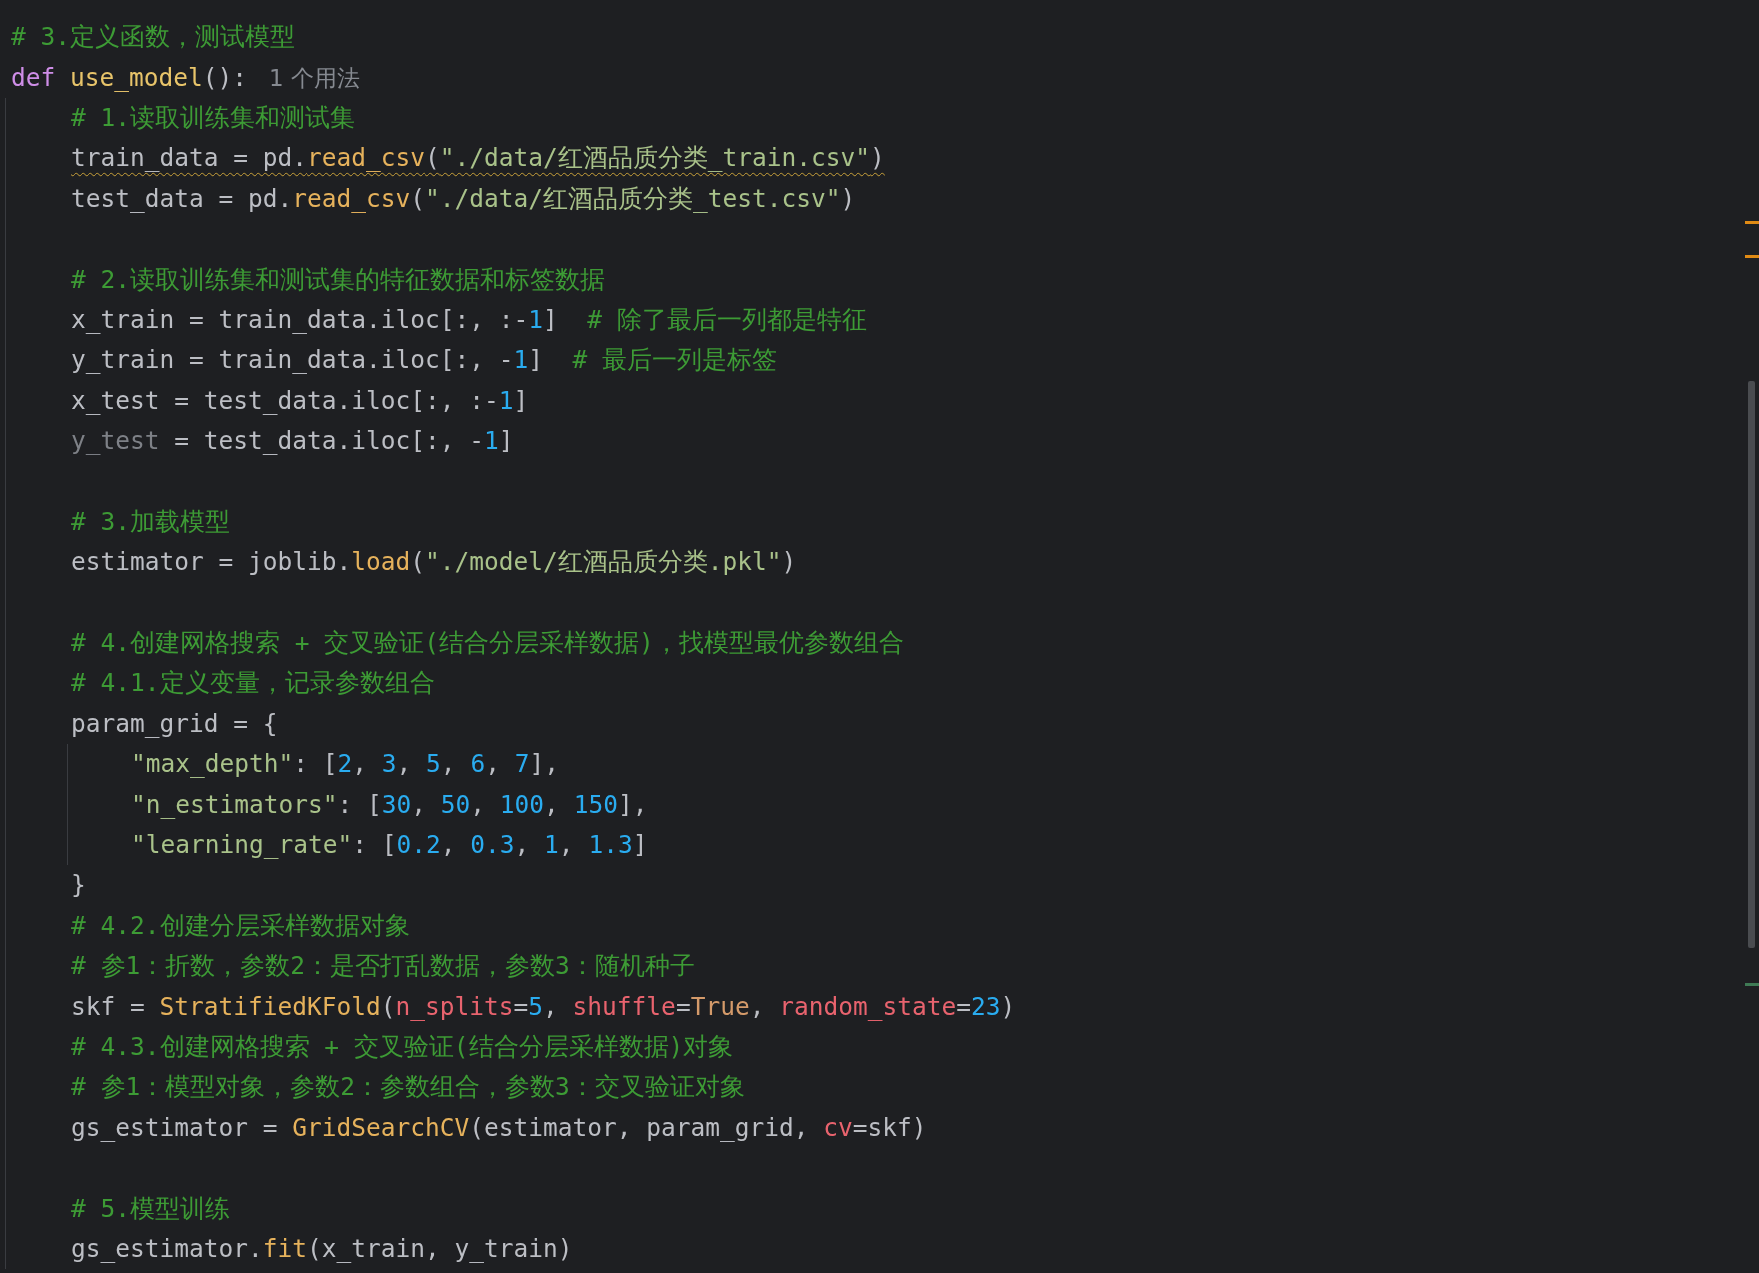  I want to click on code-line: test_data = pd.read_csv("./data/红酒品质分类_test.csv"), so click(463, 198).